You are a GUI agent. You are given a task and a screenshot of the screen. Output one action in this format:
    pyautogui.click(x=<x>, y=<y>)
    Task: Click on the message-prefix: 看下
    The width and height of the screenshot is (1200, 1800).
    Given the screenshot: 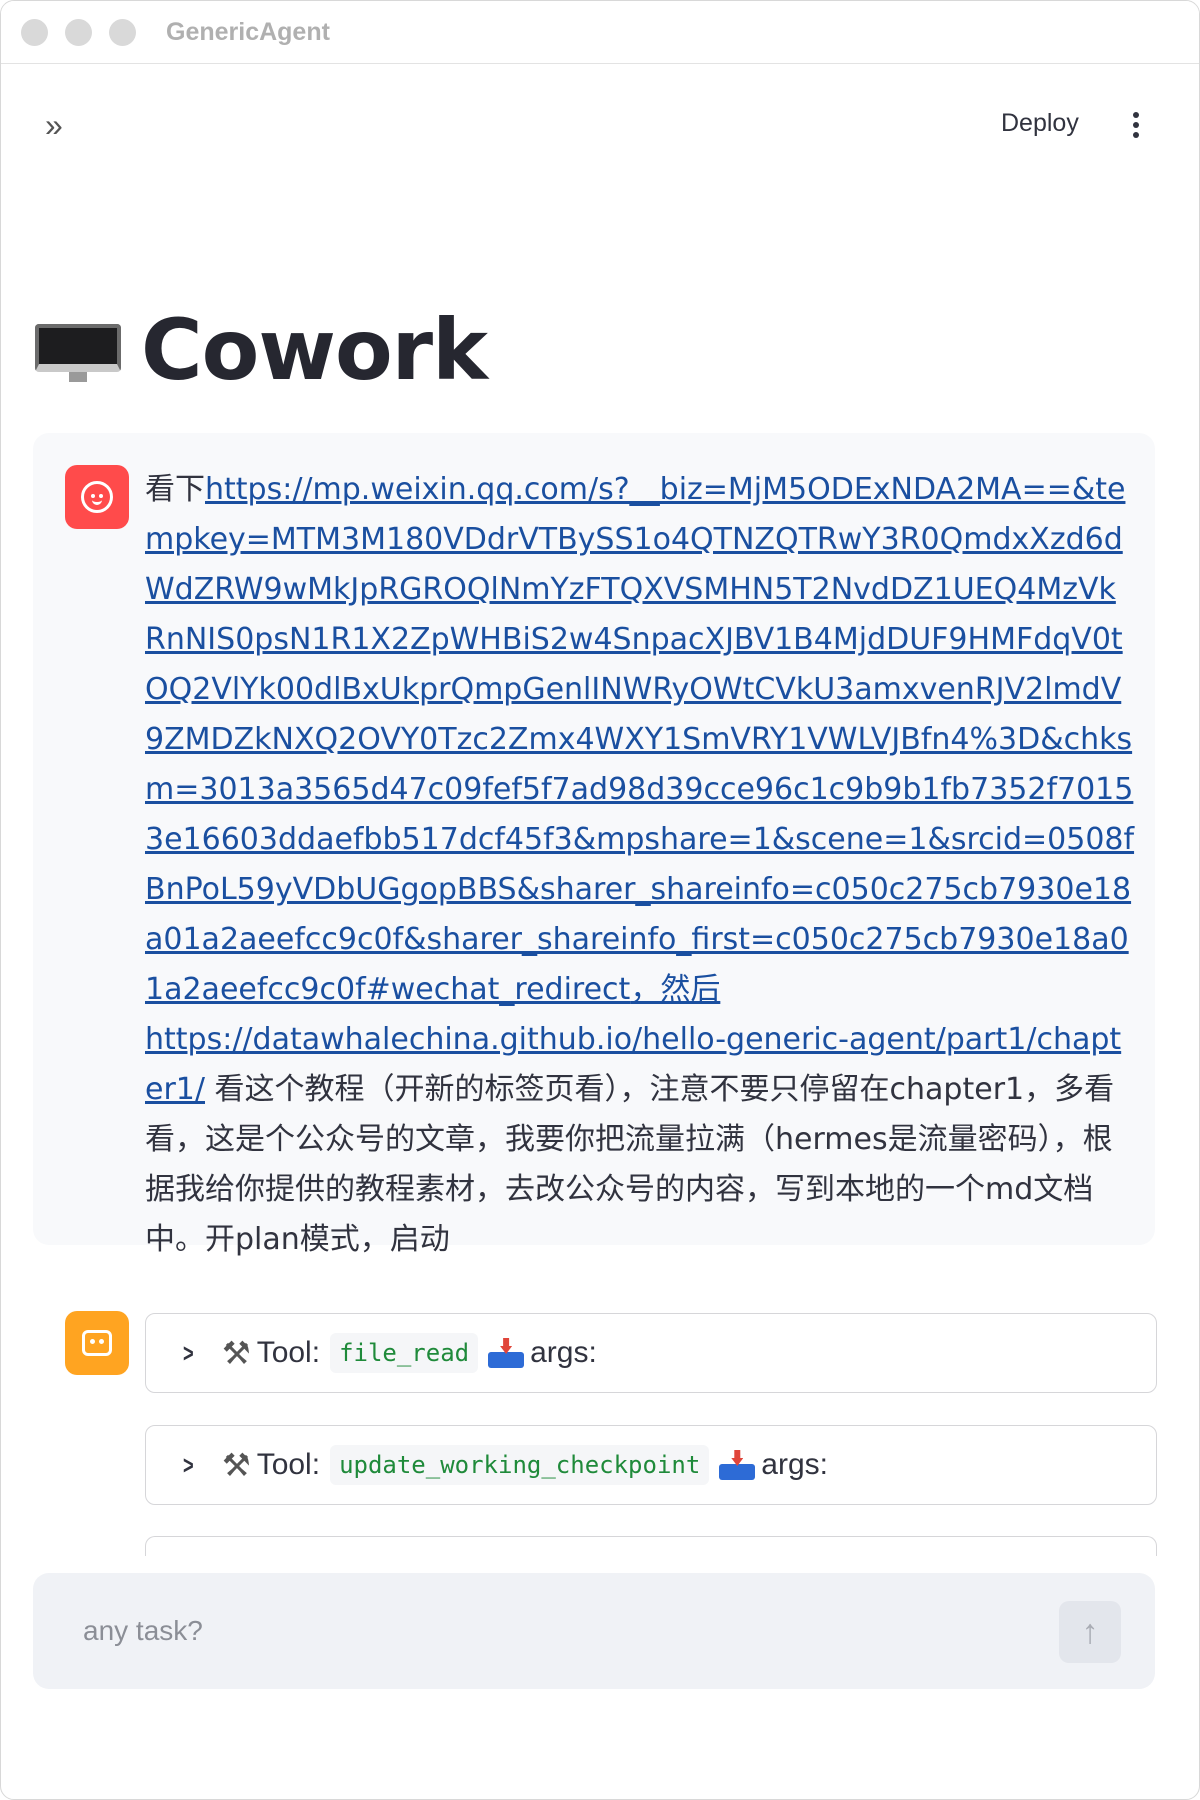 What is the action you would take?
    pyautogui.click(x=175, y=489)
    